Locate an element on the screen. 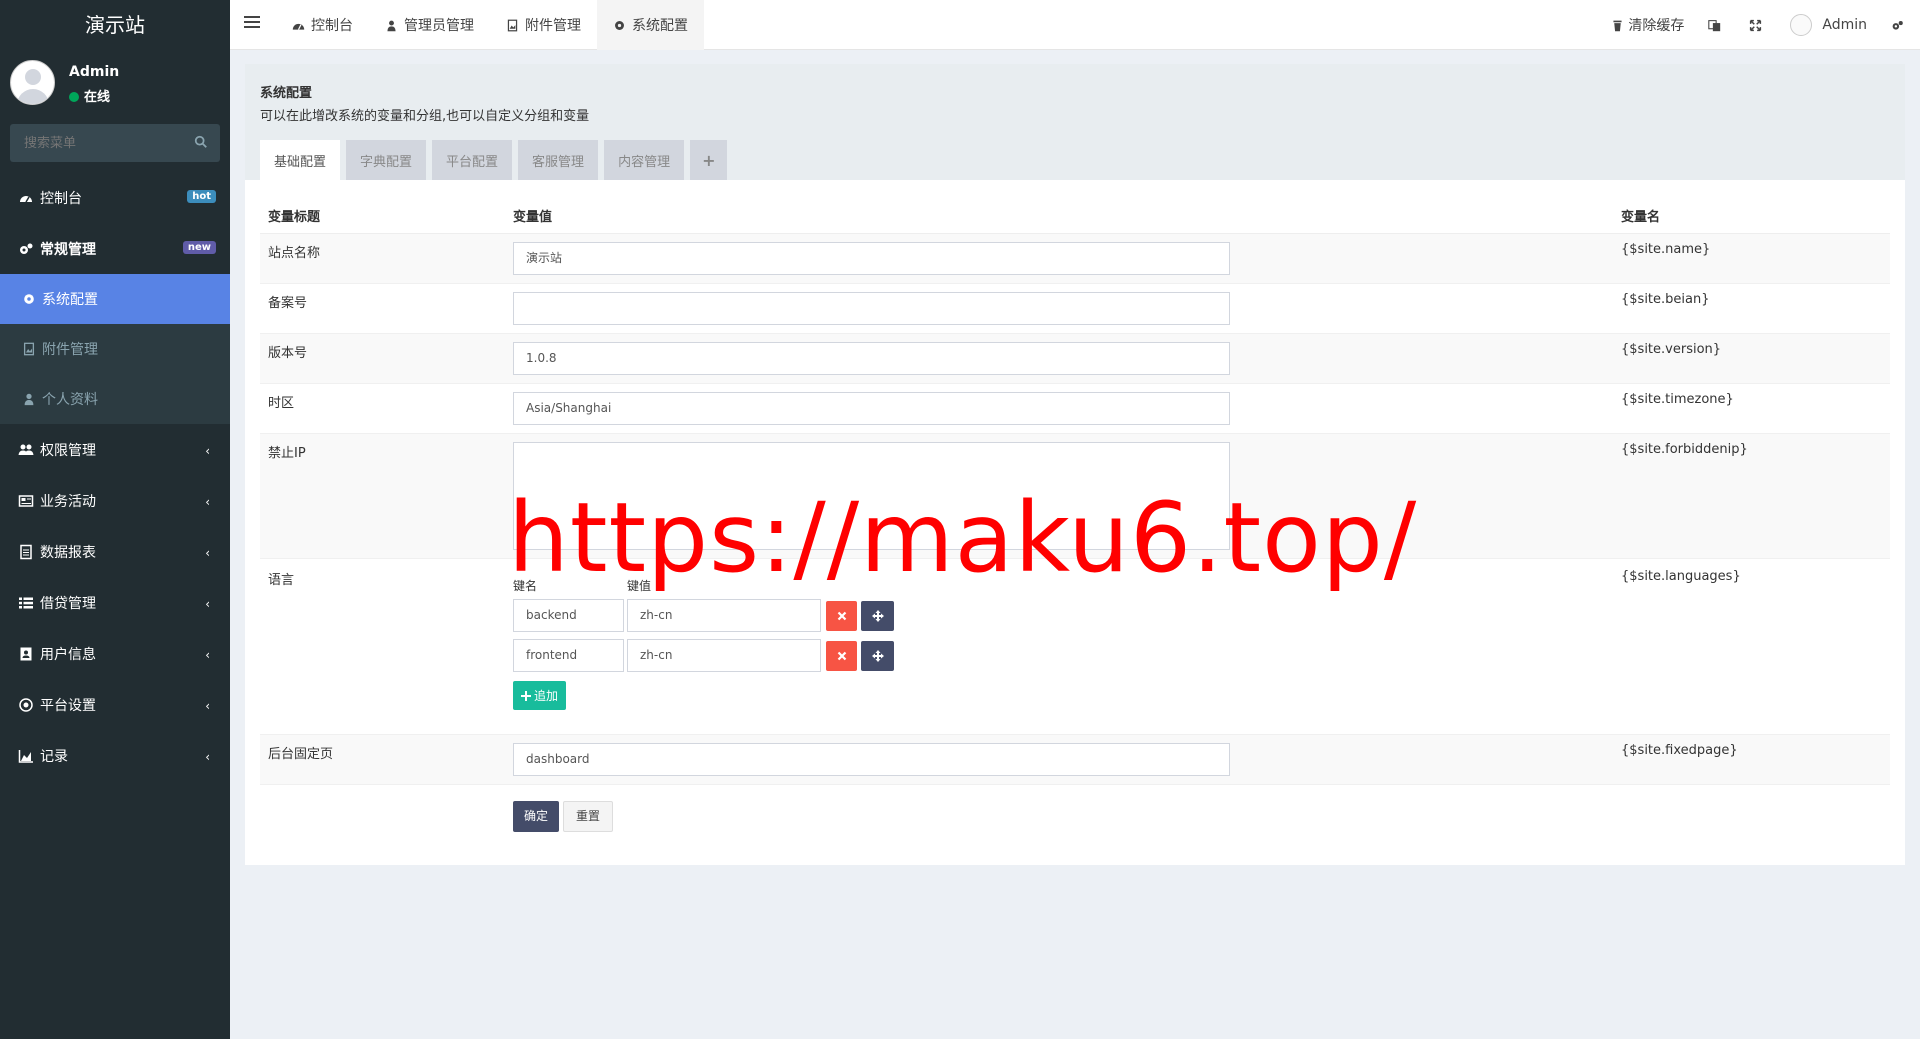 The image size is (1920, 1039). area-chart-icon is located at coordinates (25, 756).